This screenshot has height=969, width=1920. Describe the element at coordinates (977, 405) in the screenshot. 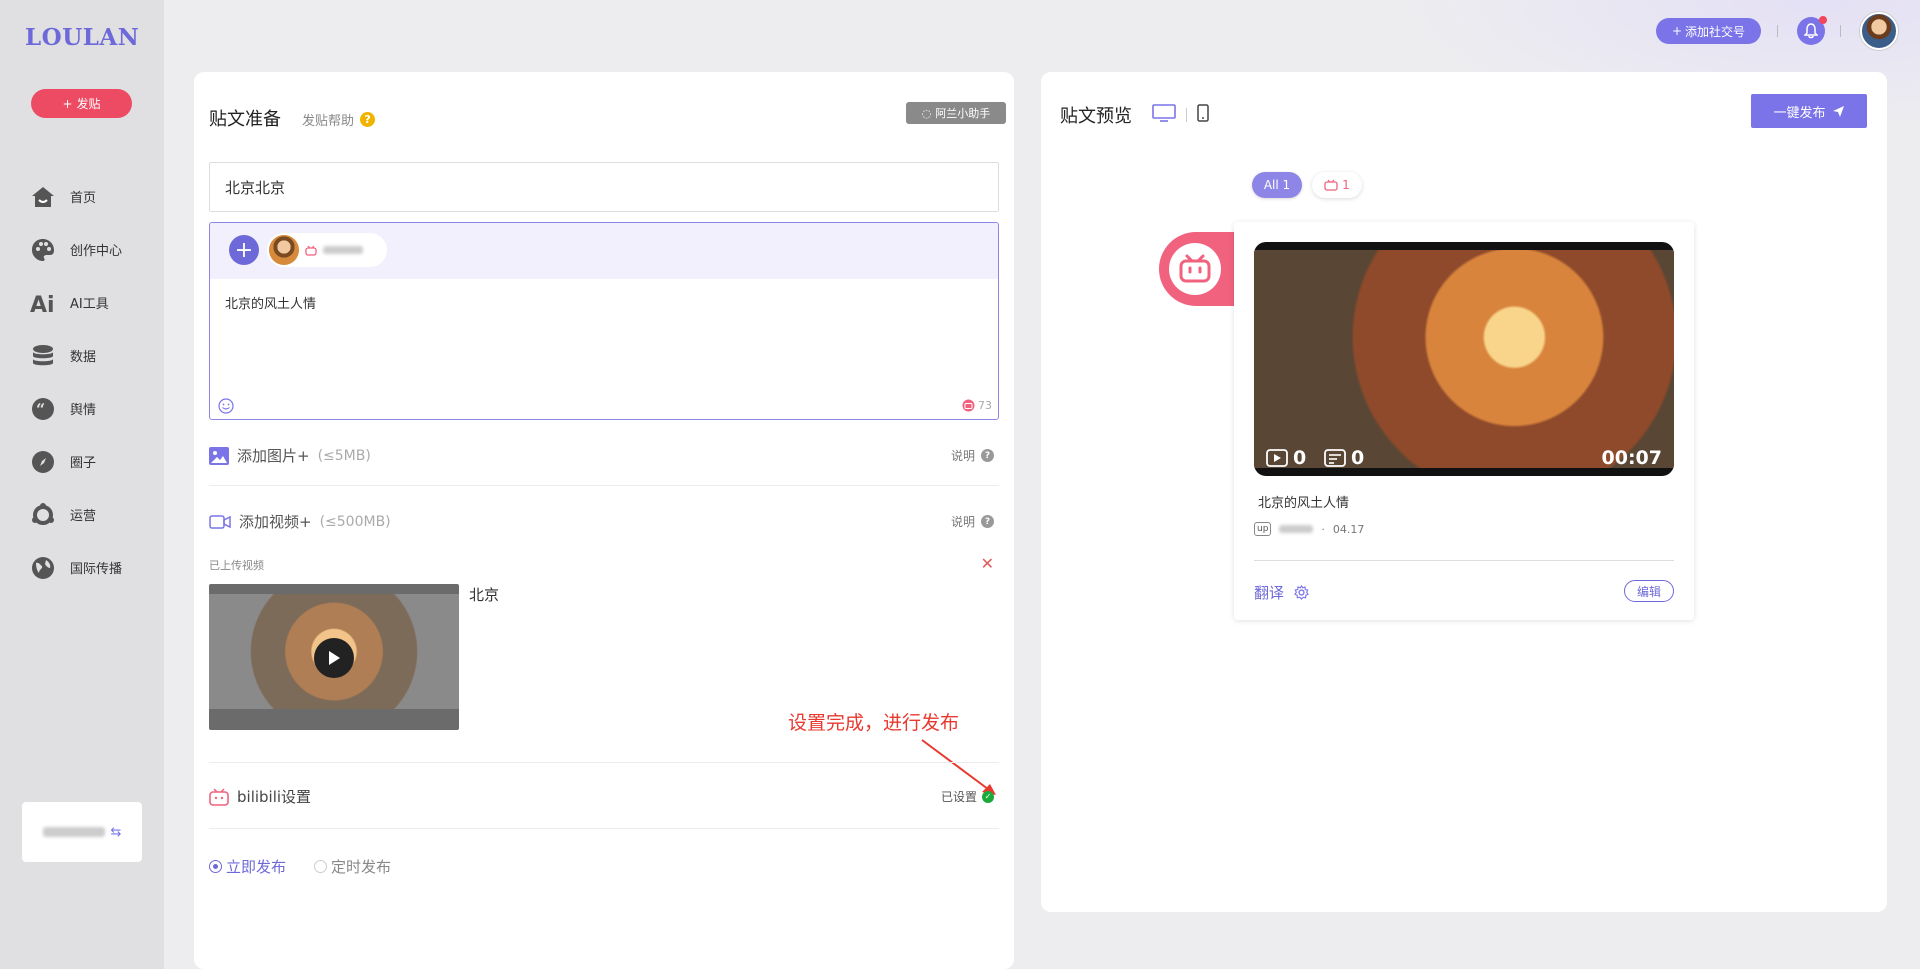

I see `char-counter: 73` at that location.